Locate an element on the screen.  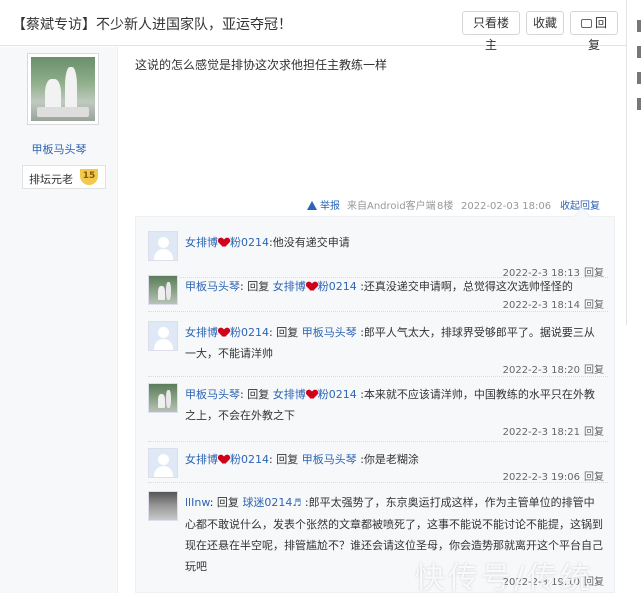
post-date: 2022-02-03 18:06 is located at coordinates (506, 206).